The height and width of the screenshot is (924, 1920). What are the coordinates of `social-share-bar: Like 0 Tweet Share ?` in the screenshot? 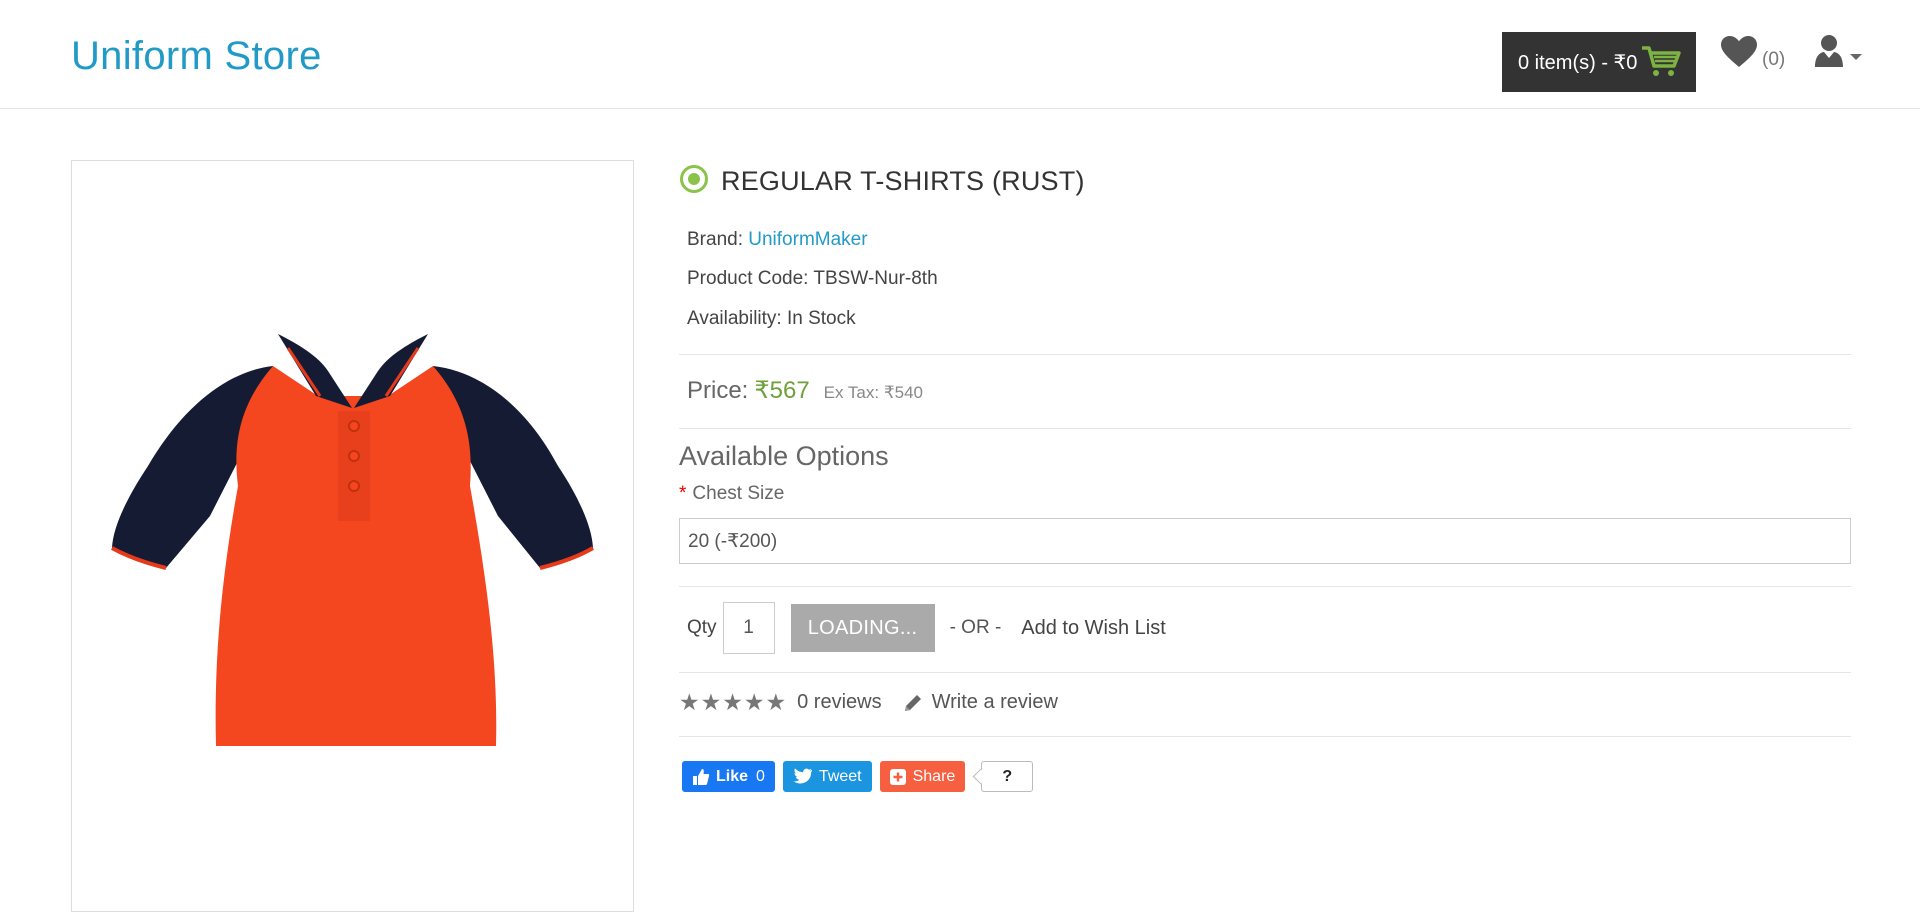 It's located at (858, 776).